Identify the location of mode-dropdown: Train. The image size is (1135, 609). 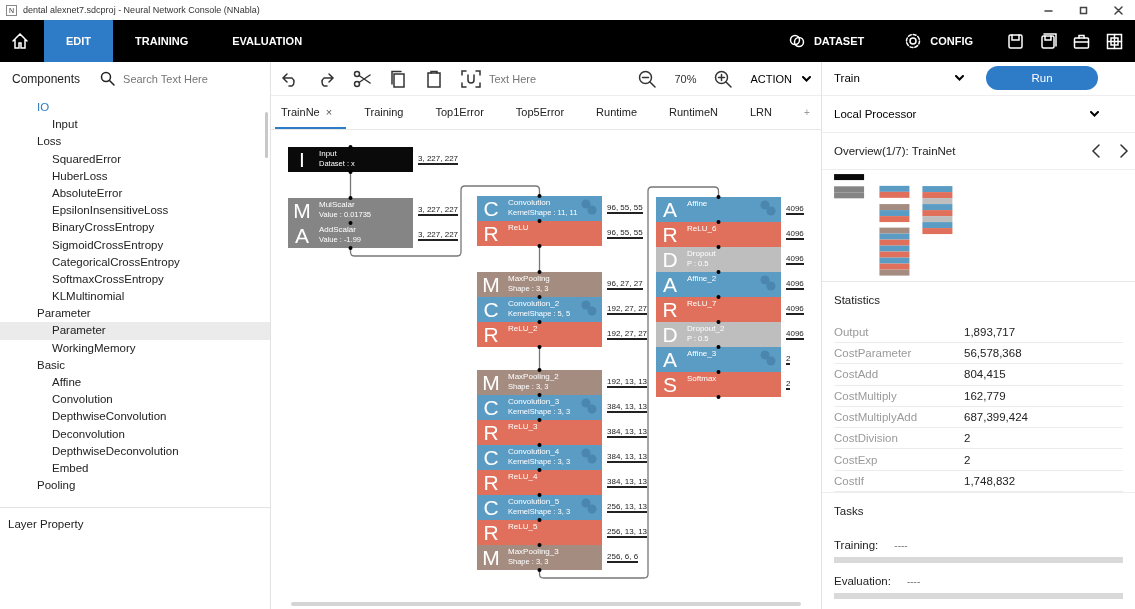
(899, 78).